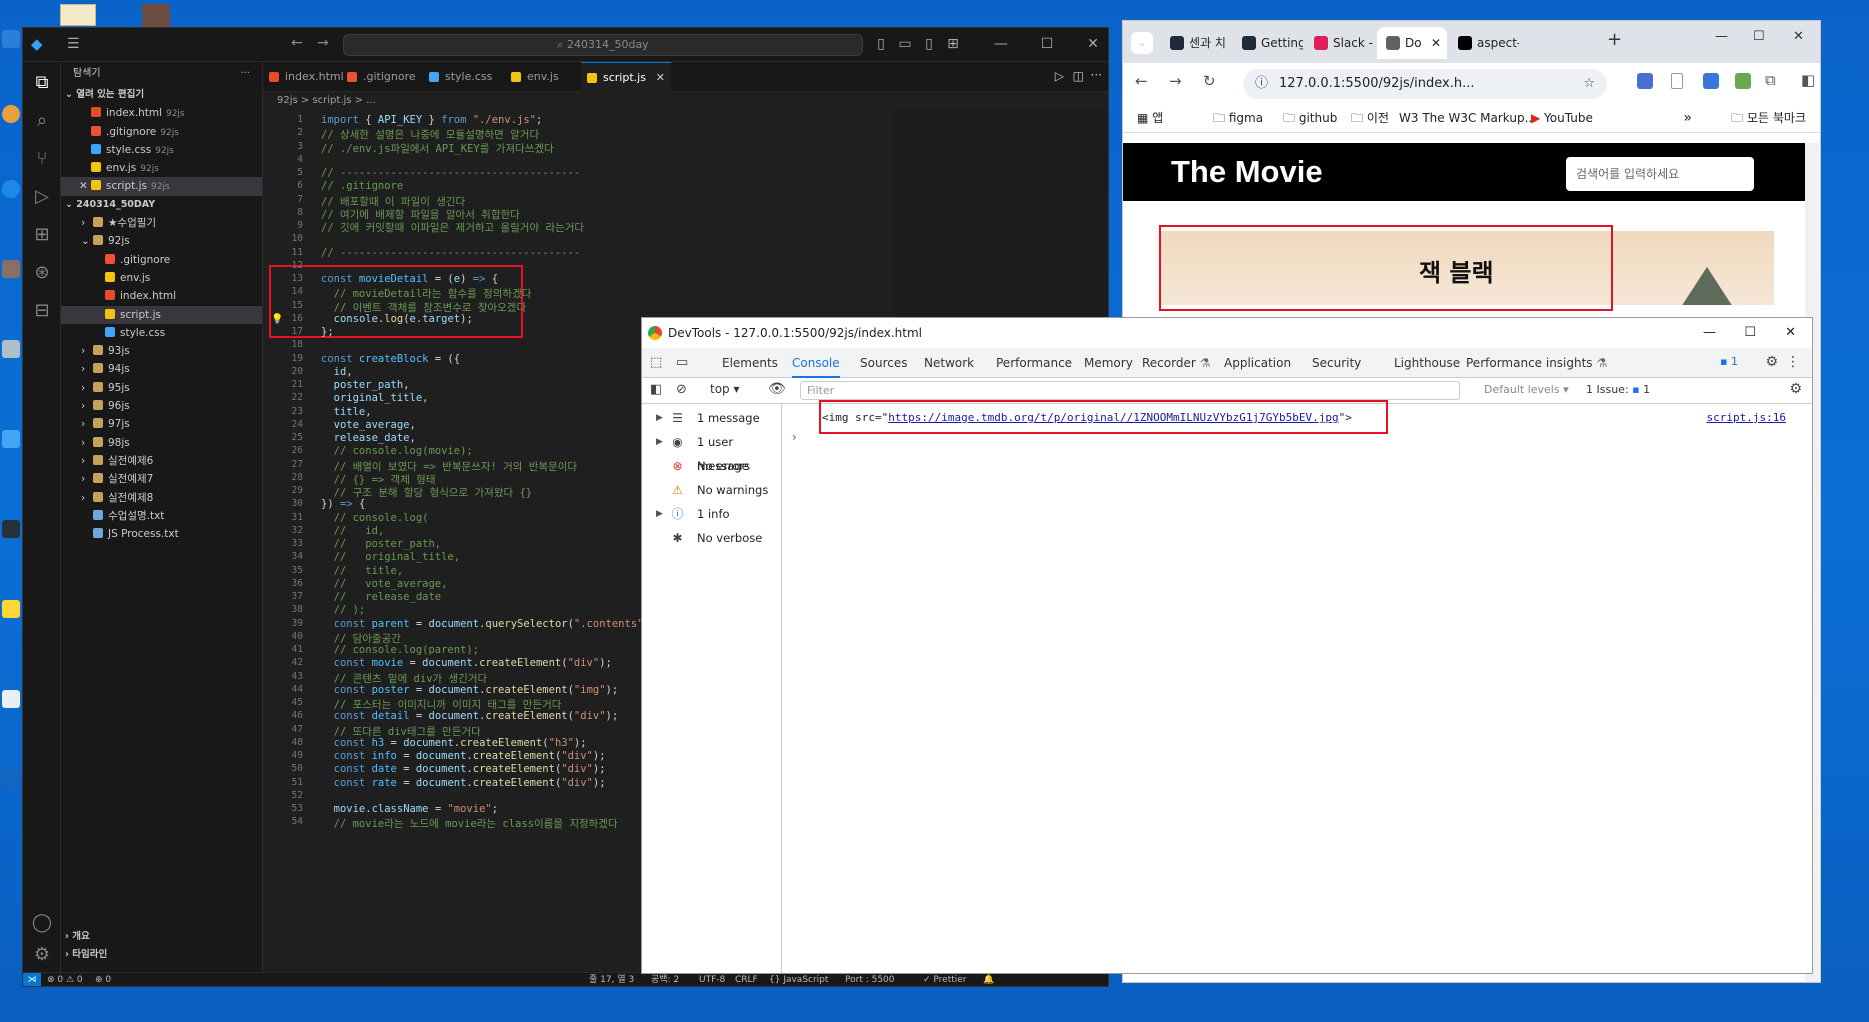  Describe the element at coordinates (1768, 118) in the screenshot. I see `all-bookmarks: 🗀 모든 북마크` at that location.